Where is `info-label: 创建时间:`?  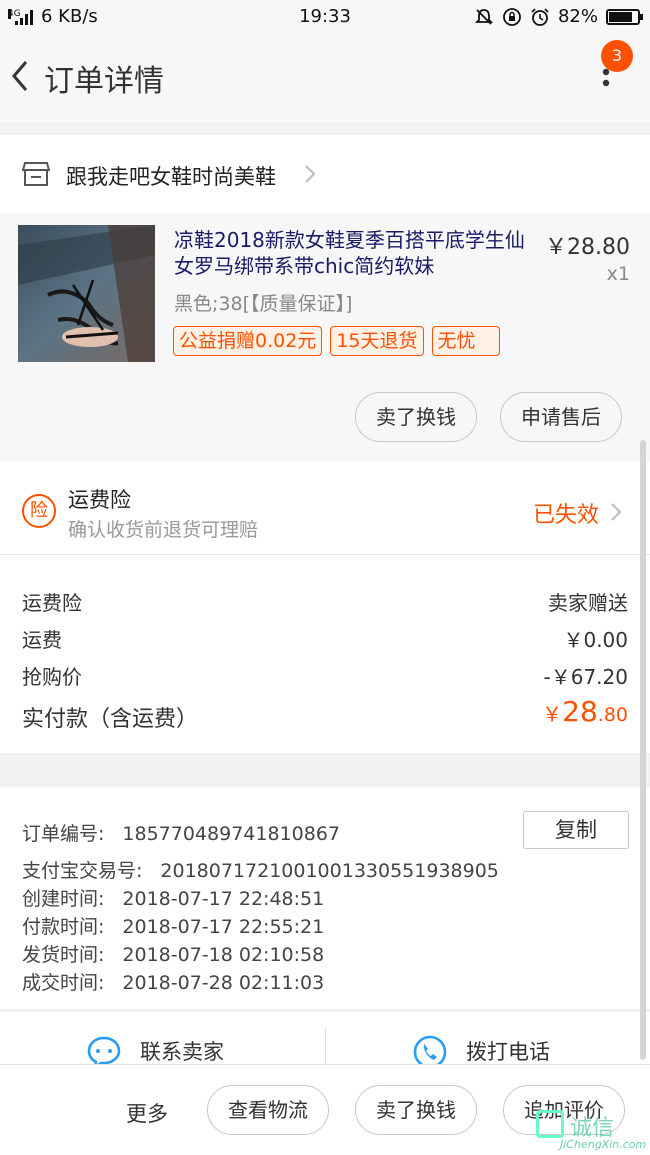
info-label: 创建时间: is located at coordinates (63, 899).